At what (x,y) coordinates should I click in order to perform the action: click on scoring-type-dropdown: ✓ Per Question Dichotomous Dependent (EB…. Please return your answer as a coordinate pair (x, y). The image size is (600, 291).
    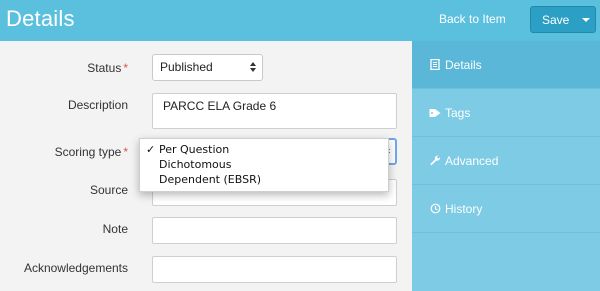
    Looking at the image, I should click on (264, 165).